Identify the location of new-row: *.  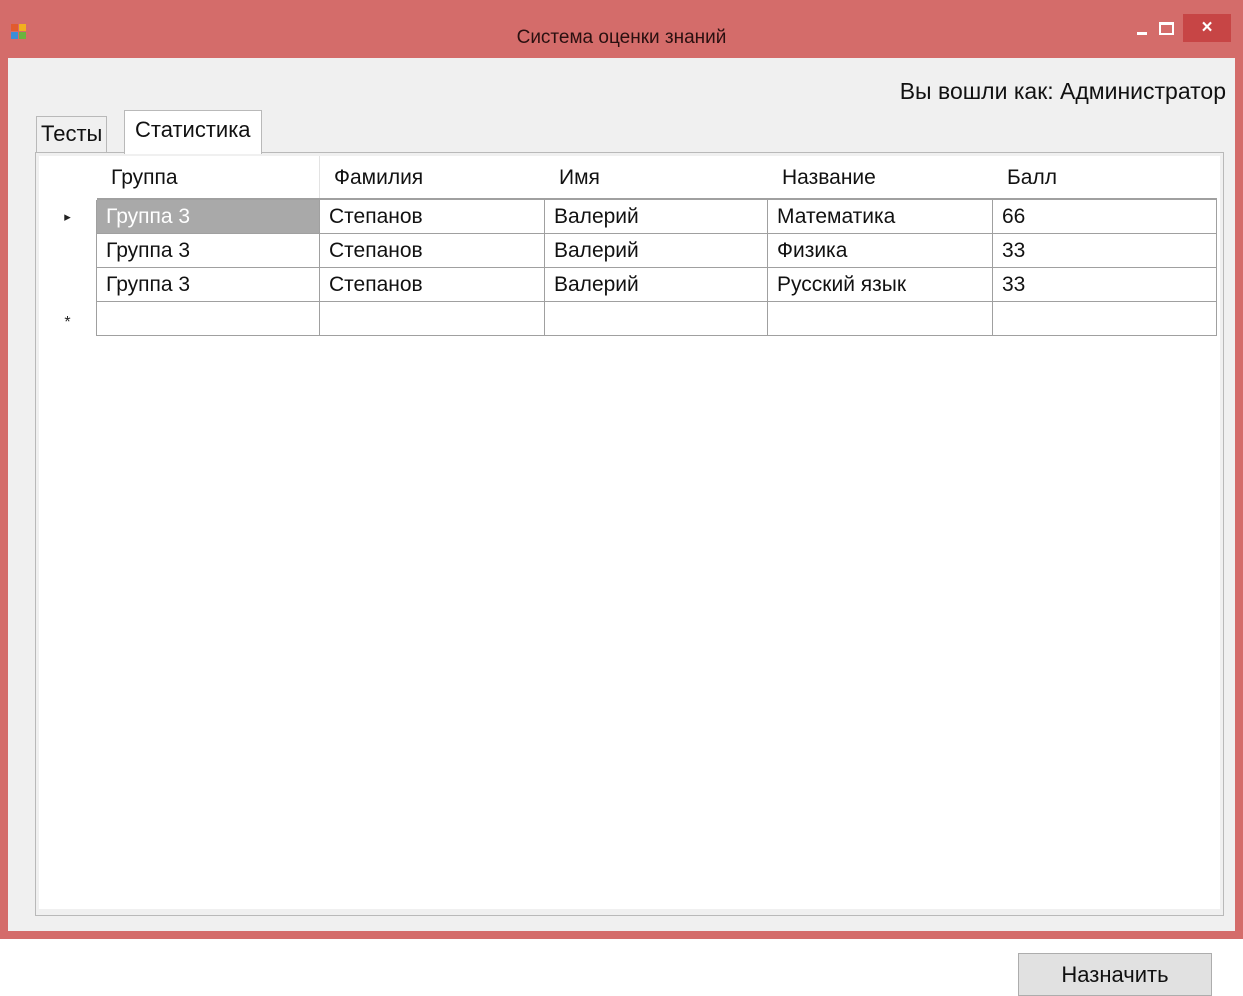
(629, 319).